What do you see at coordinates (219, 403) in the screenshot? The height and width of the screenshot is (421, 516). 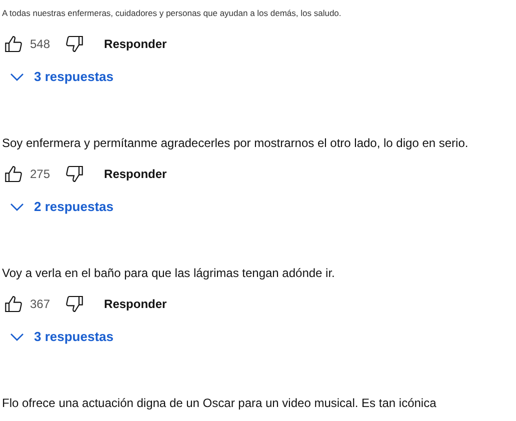 I see `comment-text: Flo ofrece una actuación digna de un Oscar para un video musical. Es tan icónica` at bounding box center [219, 403].